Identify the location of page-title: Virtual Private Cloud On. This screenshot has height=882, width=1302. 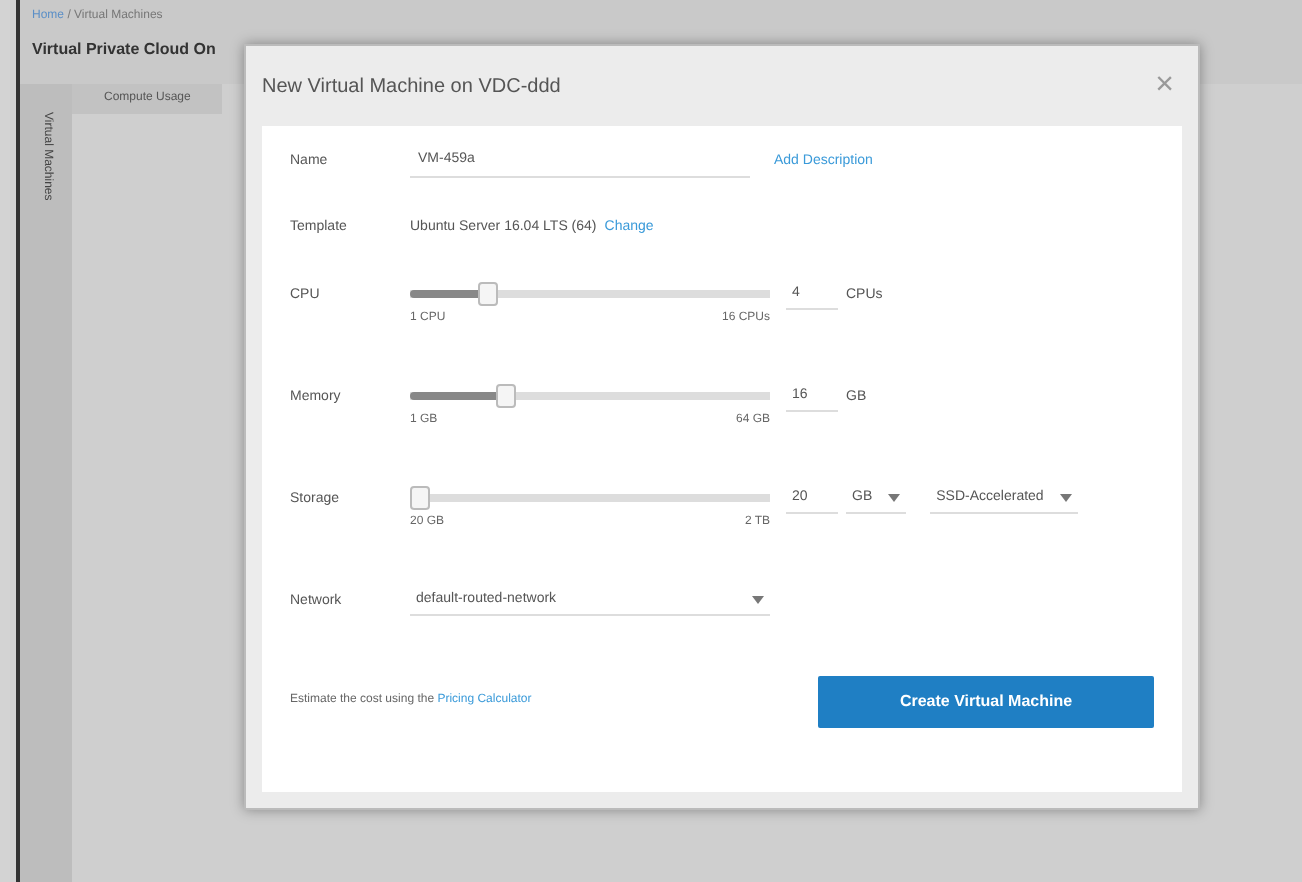
(125, 50).